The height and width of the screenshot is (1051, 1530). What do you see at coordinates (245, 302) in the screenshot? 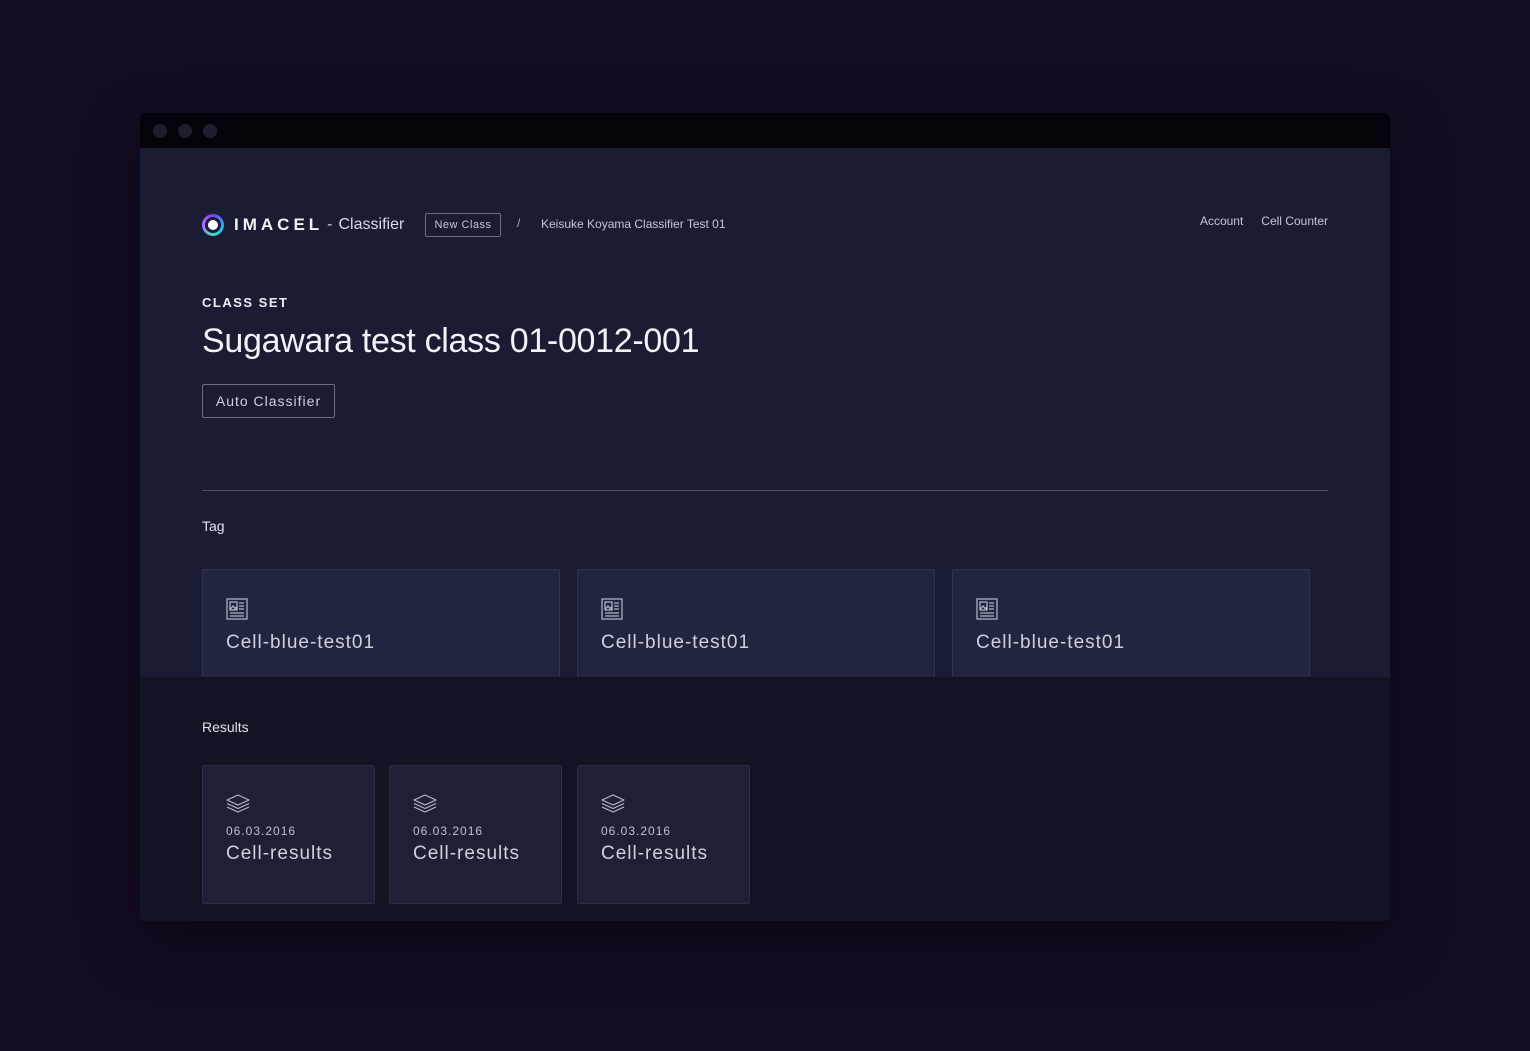
I see `class-set-overline: CLASS SET` at bounding box center [245, 302].